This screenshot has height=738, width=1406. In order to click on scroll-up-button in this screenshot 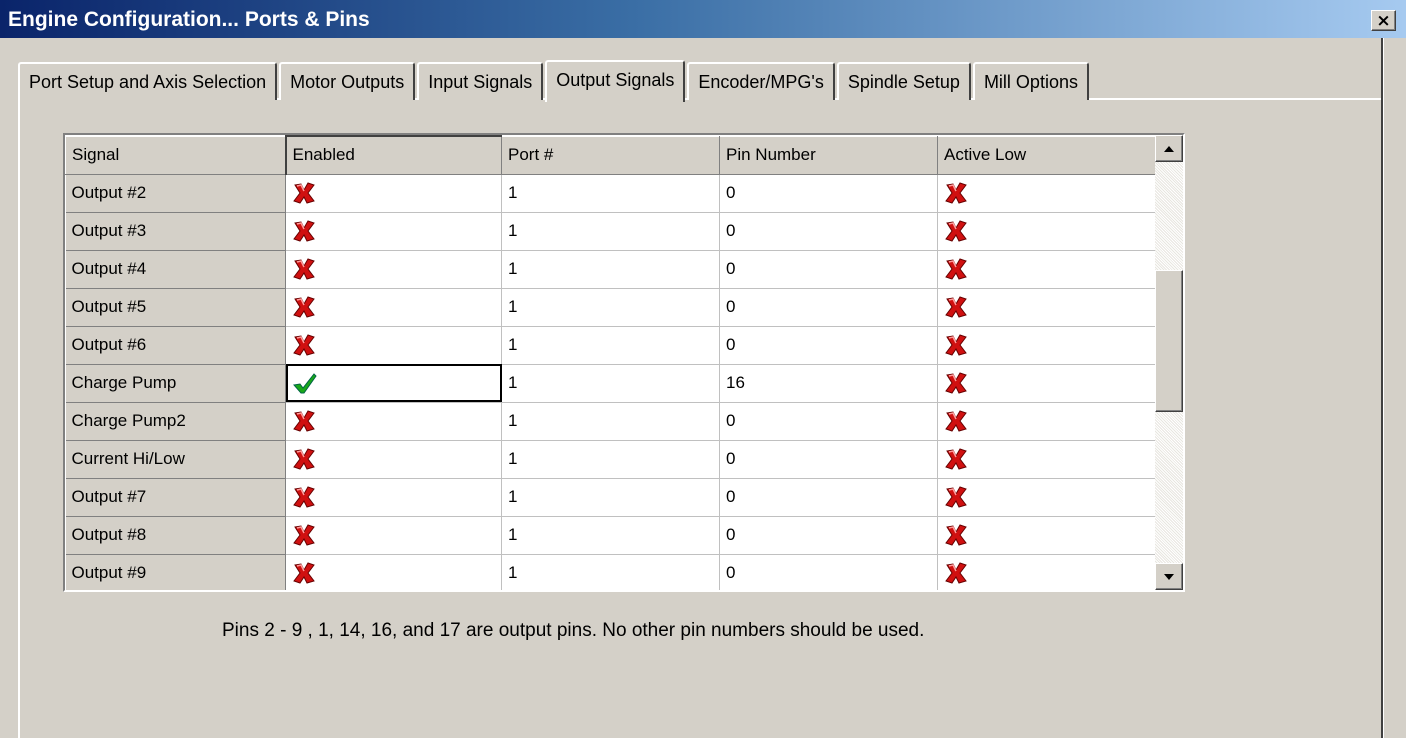, I will do `click(1169, 148)`.